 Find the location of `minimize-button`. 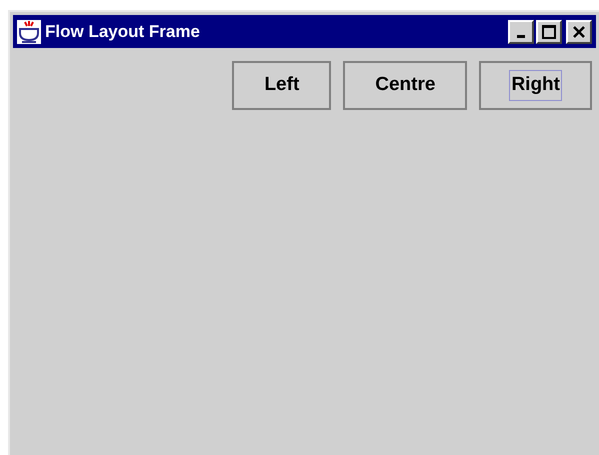

minimize-button is located at coordinates (521, 32).